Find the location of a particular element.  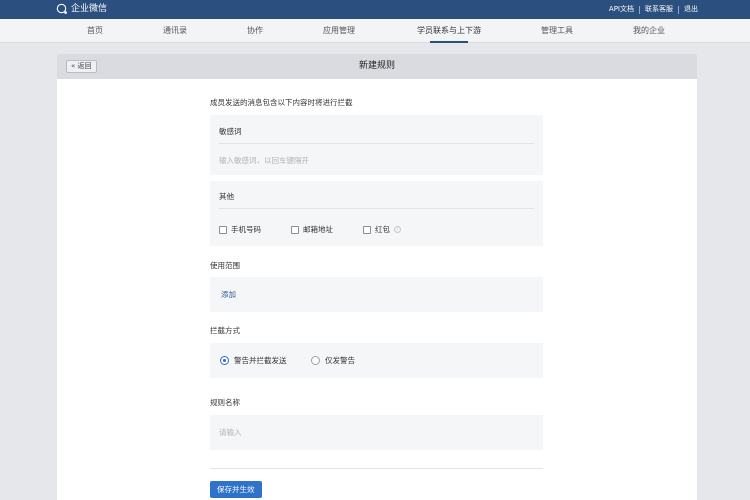

top-links: API文档 联系客服 退出 is located at coordinates (653, 9).